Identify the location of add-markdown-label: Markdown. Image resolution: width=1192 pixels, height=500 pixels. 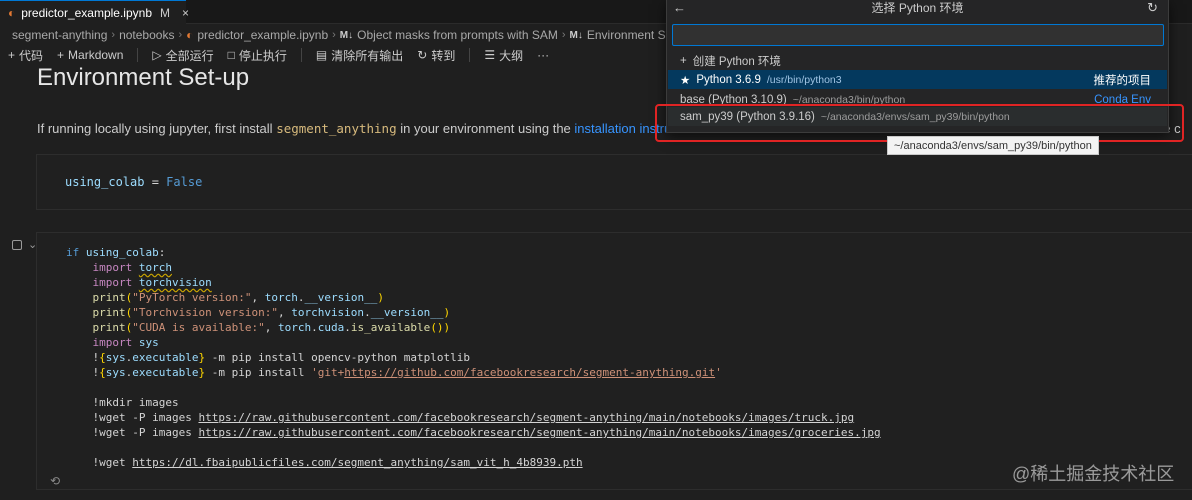
(96, 55).